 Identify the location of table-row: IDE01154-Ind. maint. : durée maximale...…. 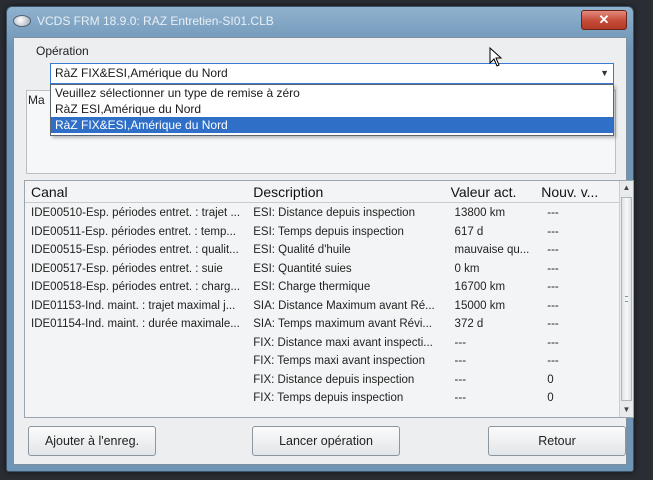
(322, 324).